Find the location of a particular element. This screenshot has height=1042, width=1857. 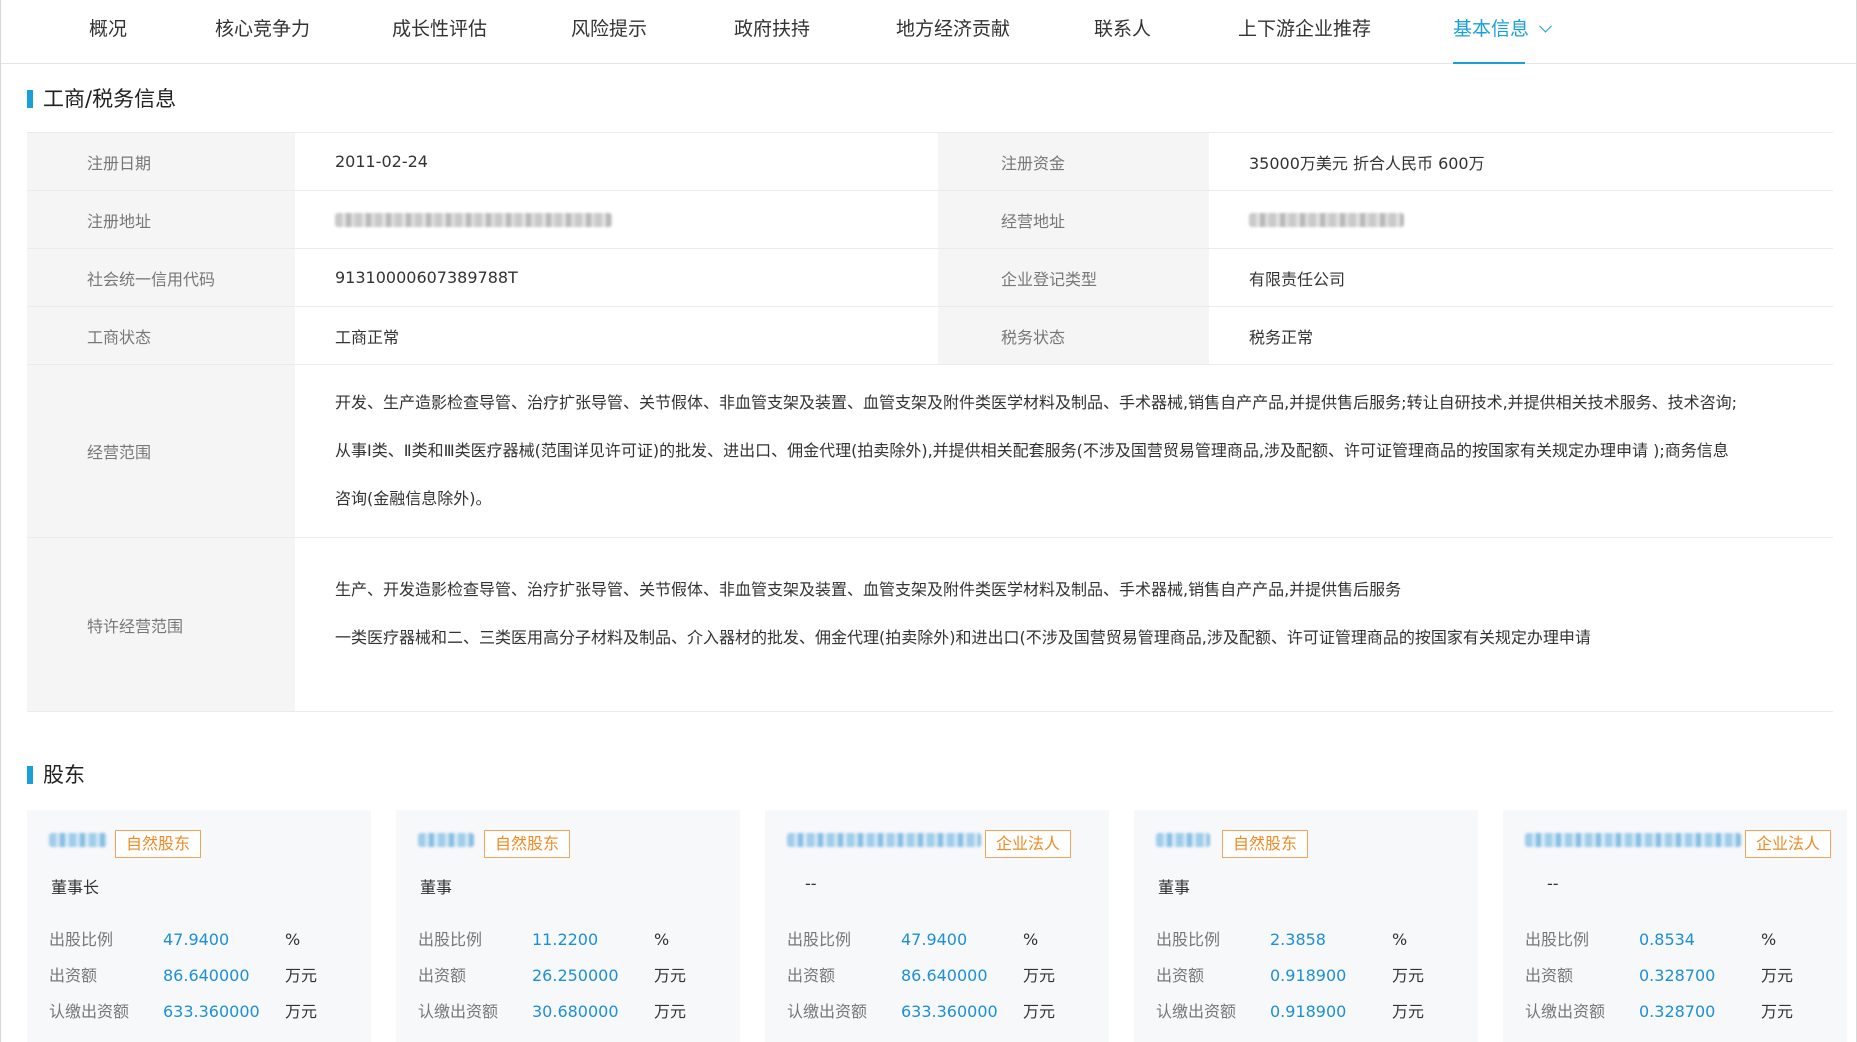

reg-capital-label: 注册资金 is located at coordinates (1073, 161).